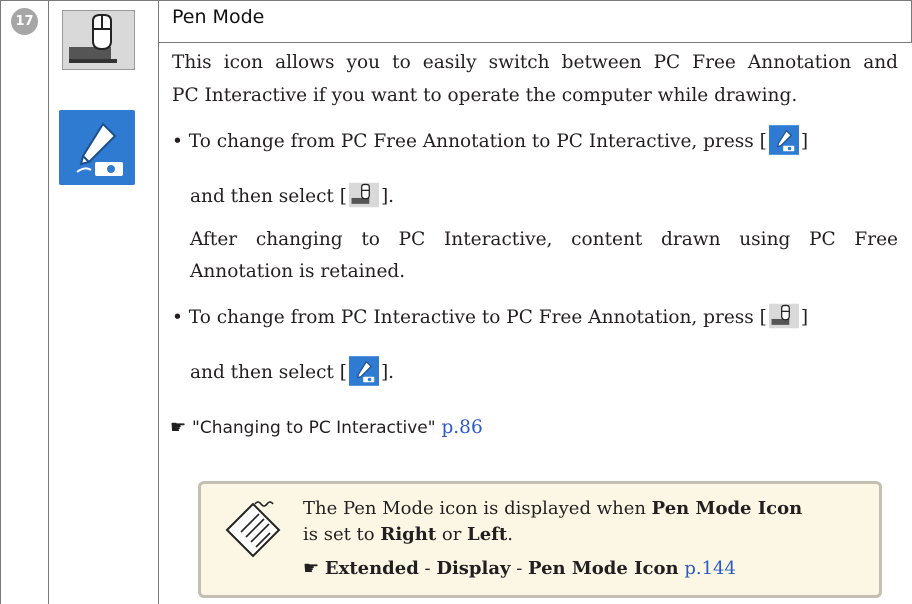  What do you see at coordinates (473, 568) in the screenshot?
I see `ref-display: Display` at bounding box center [473, 568].